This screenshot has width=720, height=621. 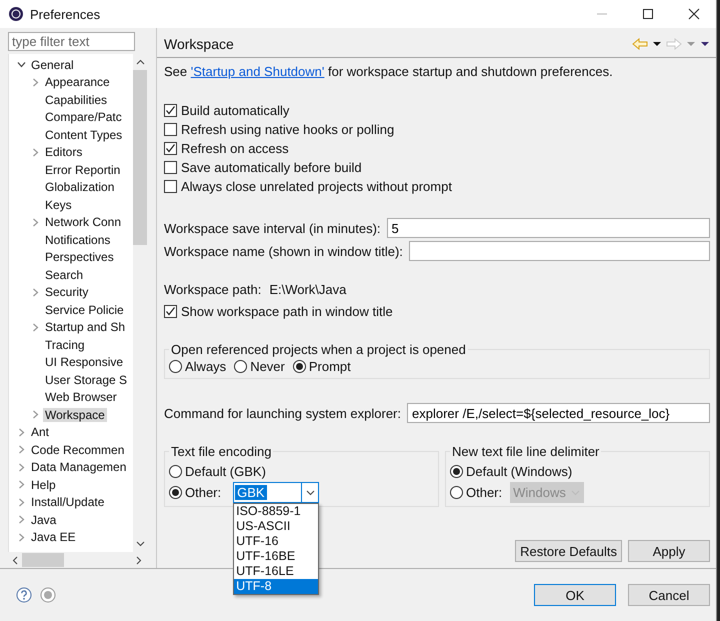 I want to click on ok-button: OK, so click(x=575, y=595).